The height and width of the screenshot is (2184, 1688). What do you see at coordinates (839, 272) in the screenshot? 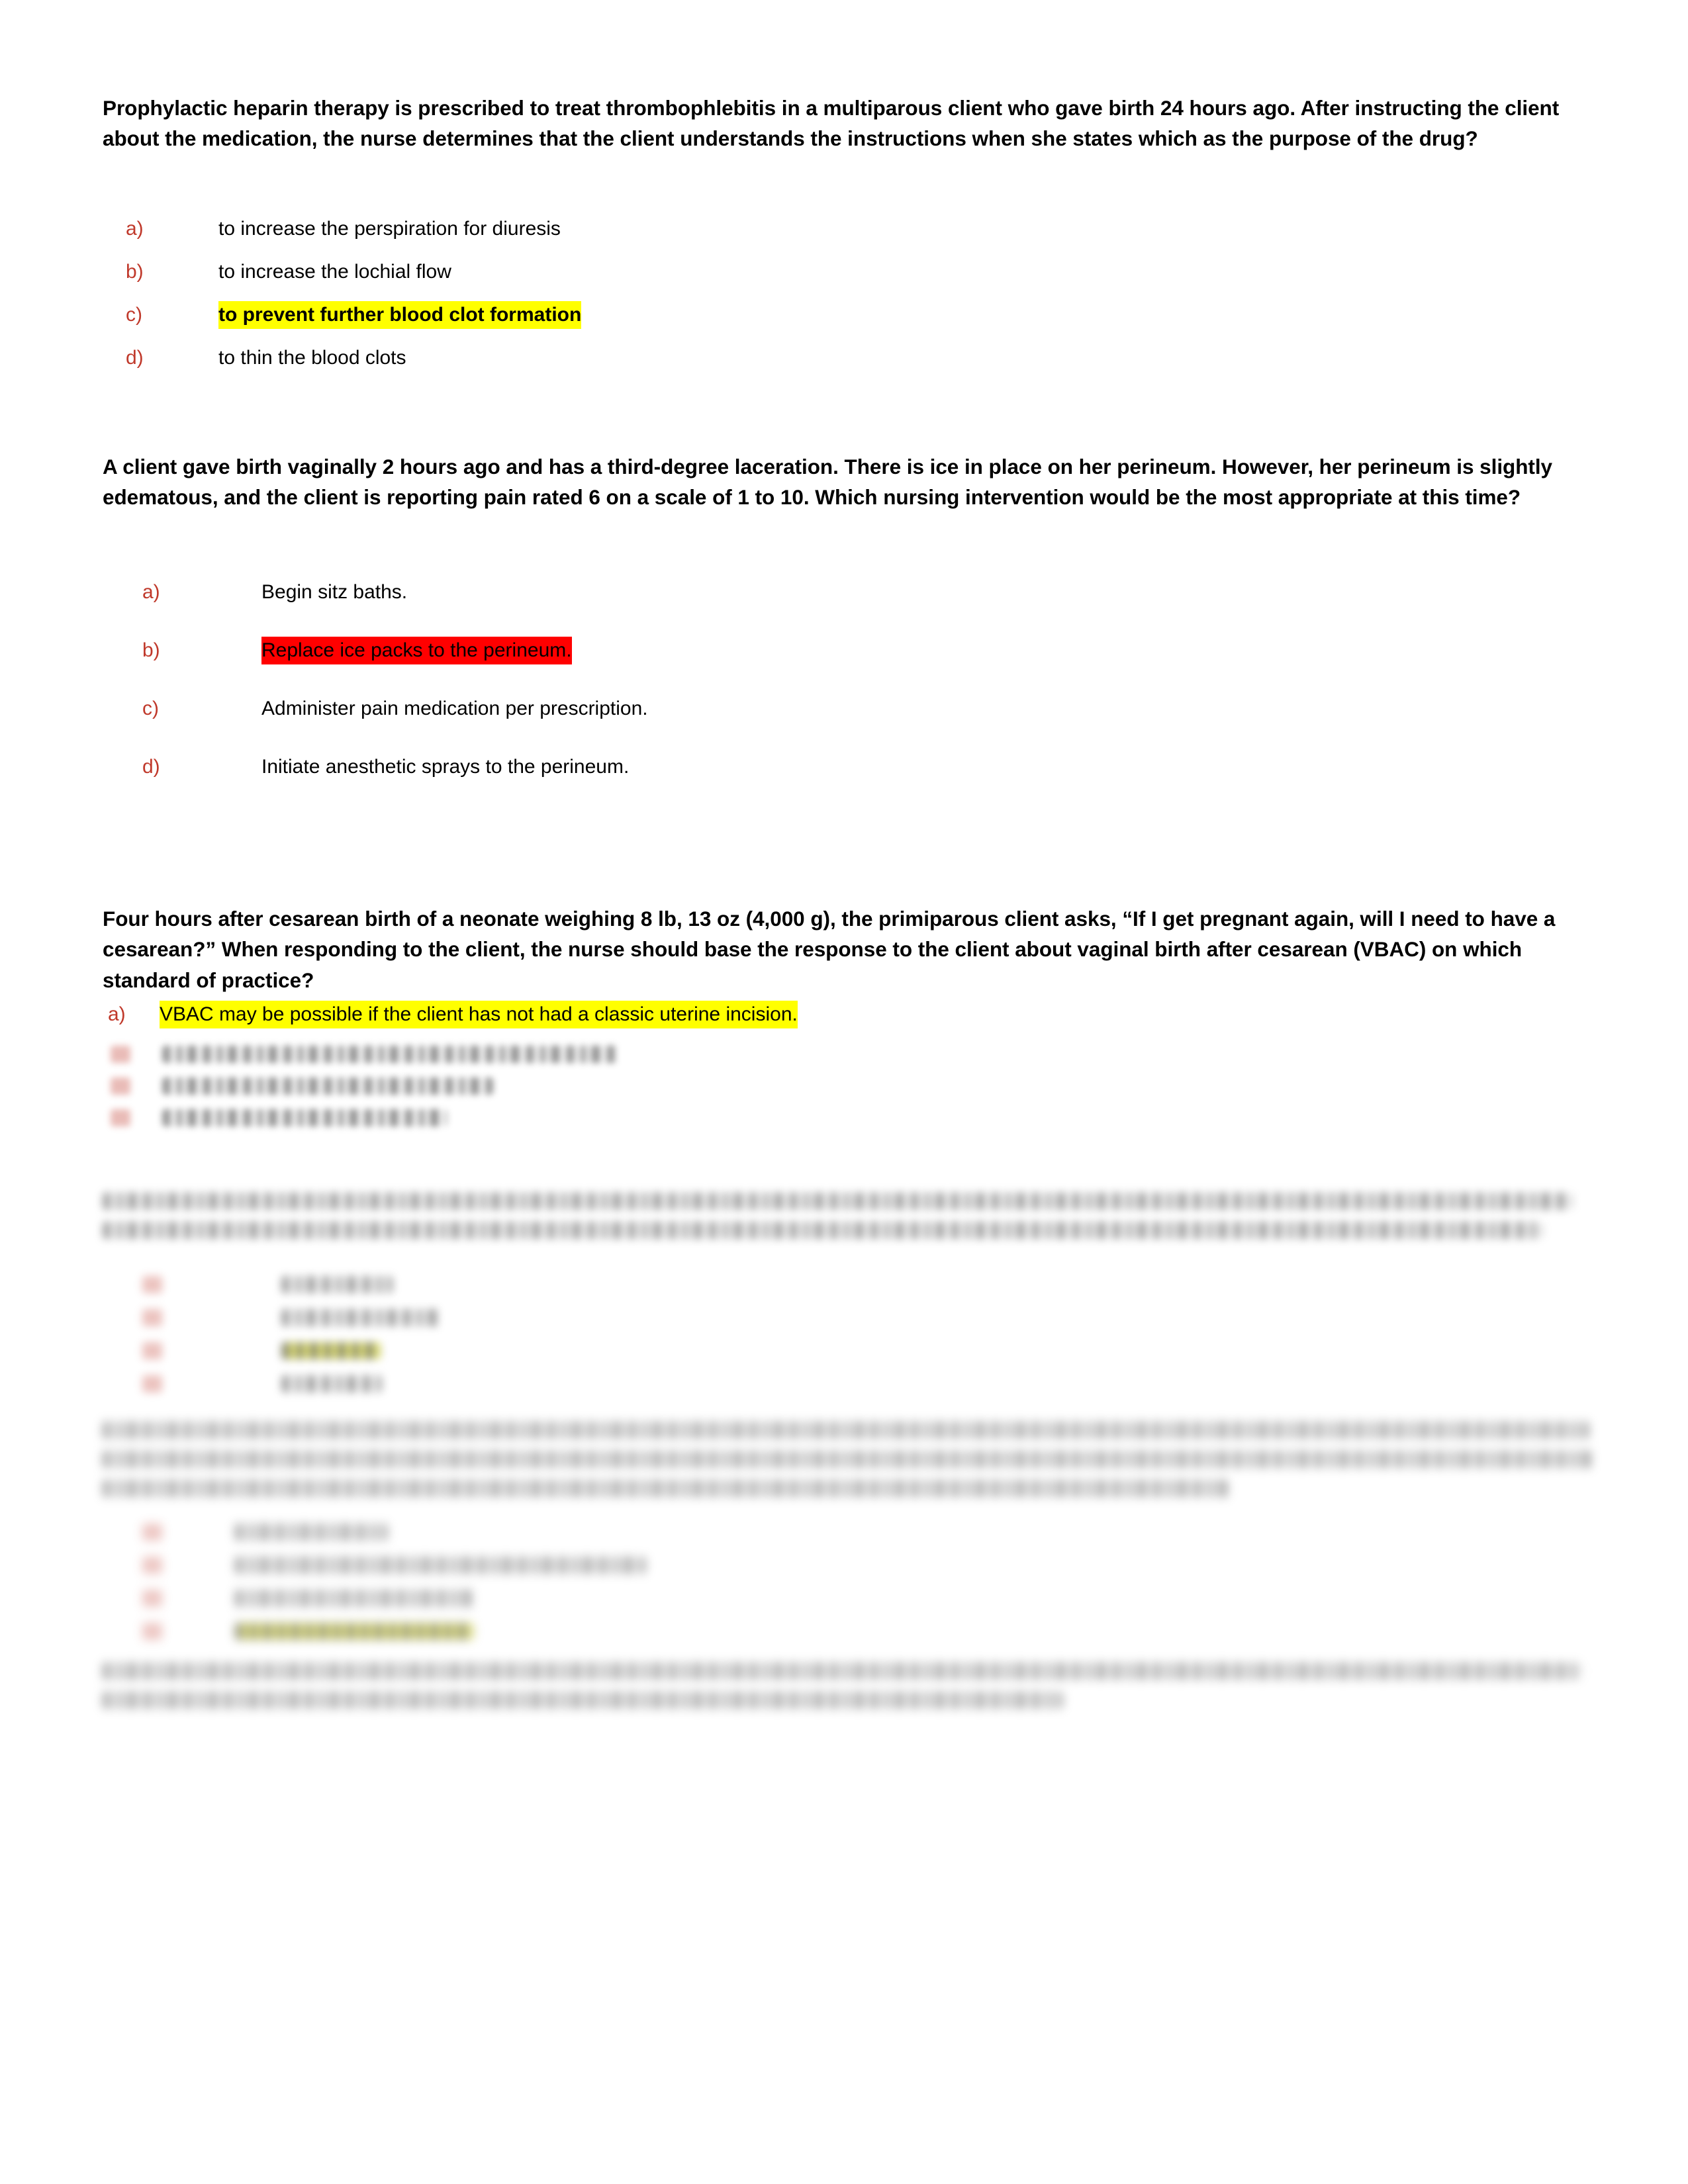
I see `option-row: b) to increase the lochial flow` at bounding box center [839, 272].